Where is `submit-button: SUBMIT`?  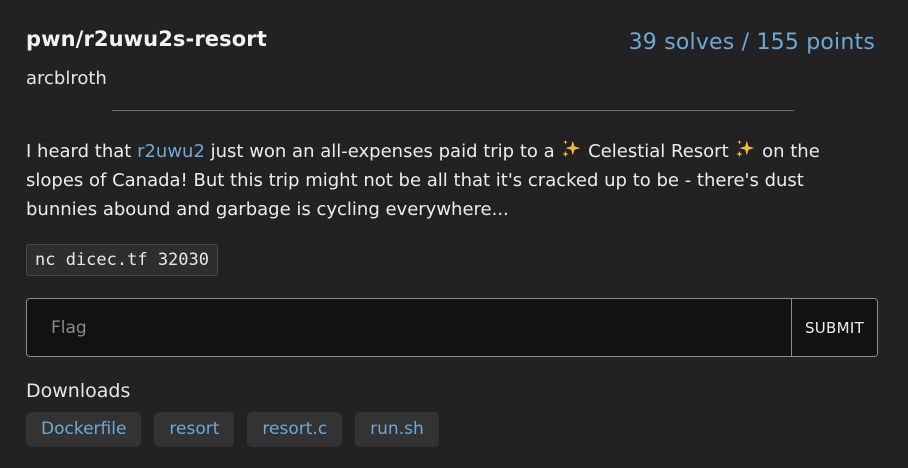 submit-button: SUBMIT is located at coordinates (834, 327).